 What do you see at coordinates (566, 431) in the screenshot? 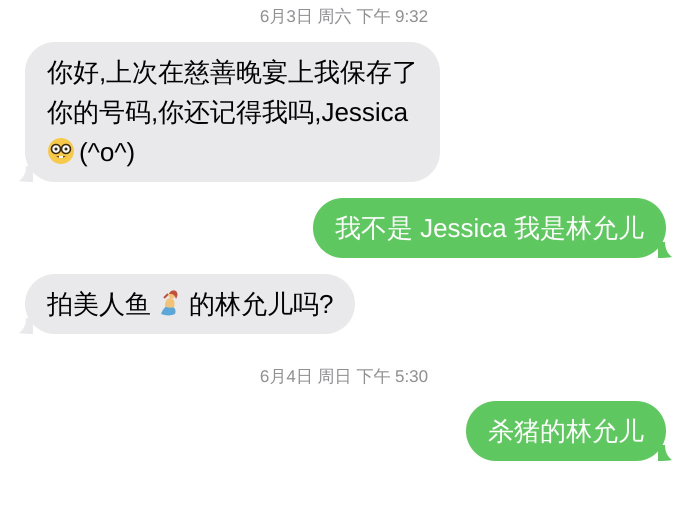
I see `message-text: 杀猪的林允儿` at bounding box center [566, 431].